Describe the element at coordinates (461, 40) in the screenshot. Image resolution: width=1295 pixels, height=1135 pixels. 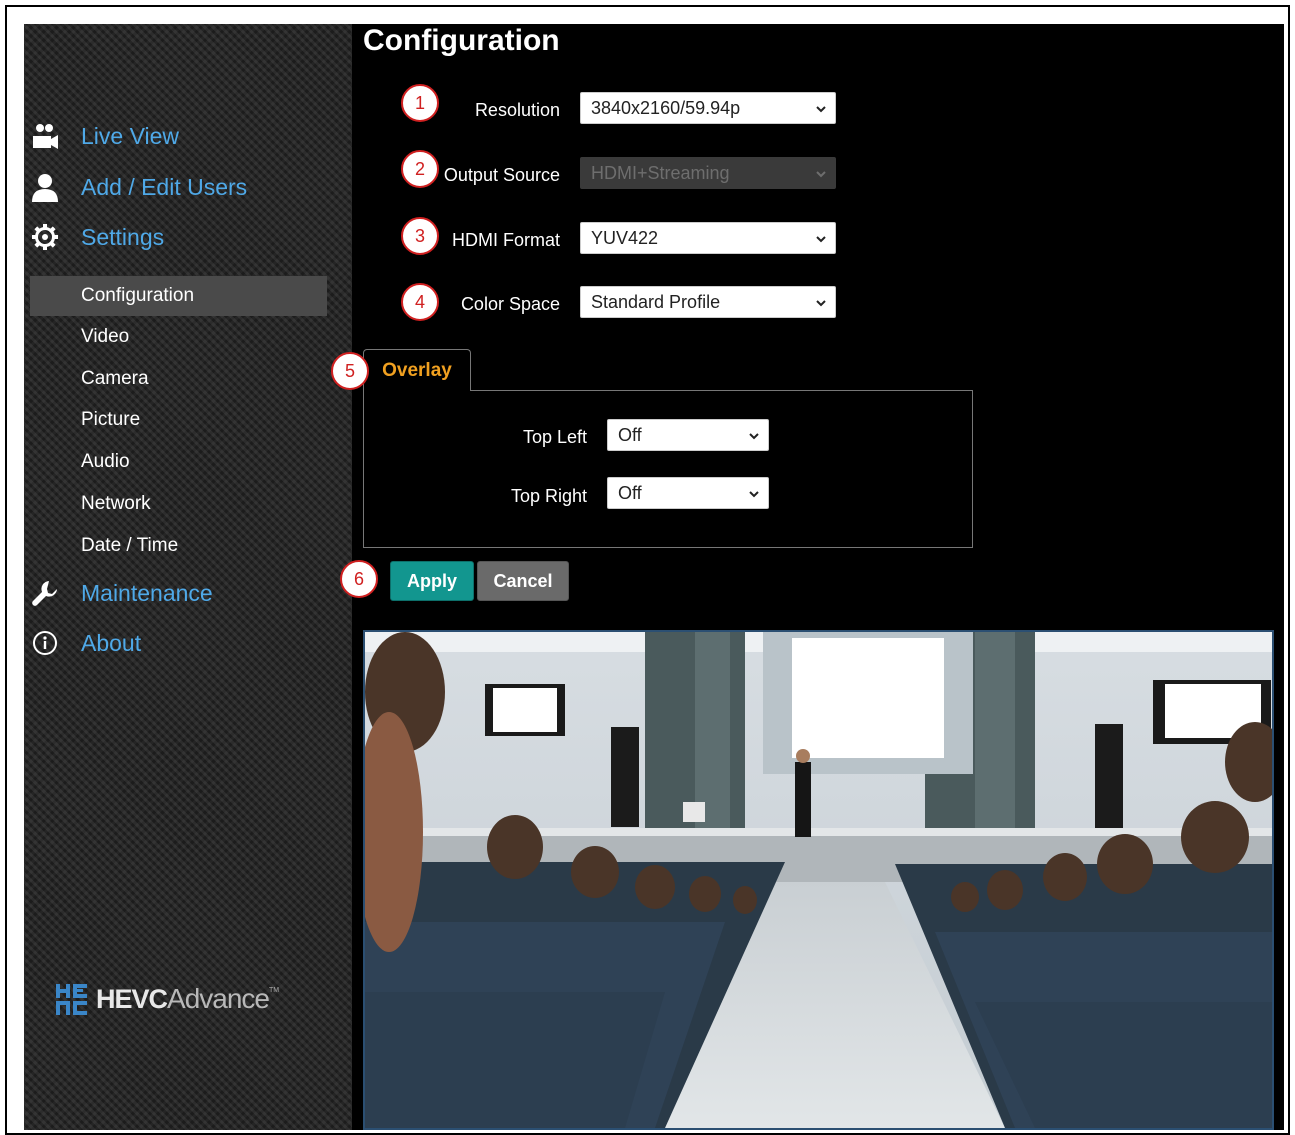
I see `page-title: Configuration` at that location.